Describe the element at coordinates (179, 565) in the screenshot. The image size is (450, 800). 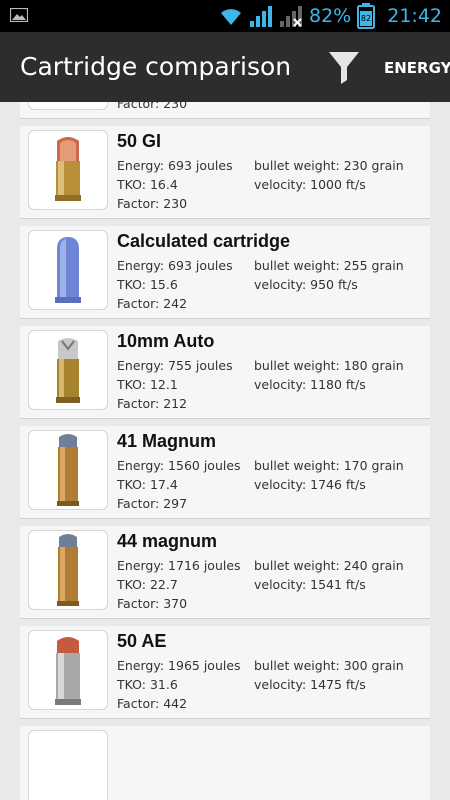
I see `energy-value: Energy: 1716 joules` at that location.